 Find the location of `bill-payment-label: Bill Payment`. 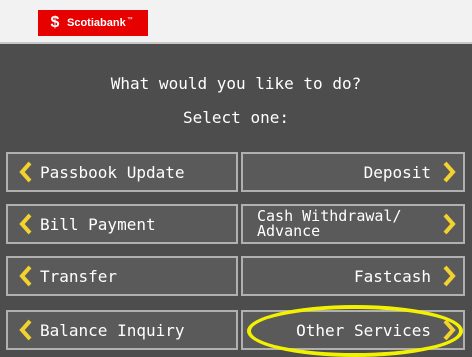

bill-payment-label: Bill Payment is located at coordinates (98, 224).